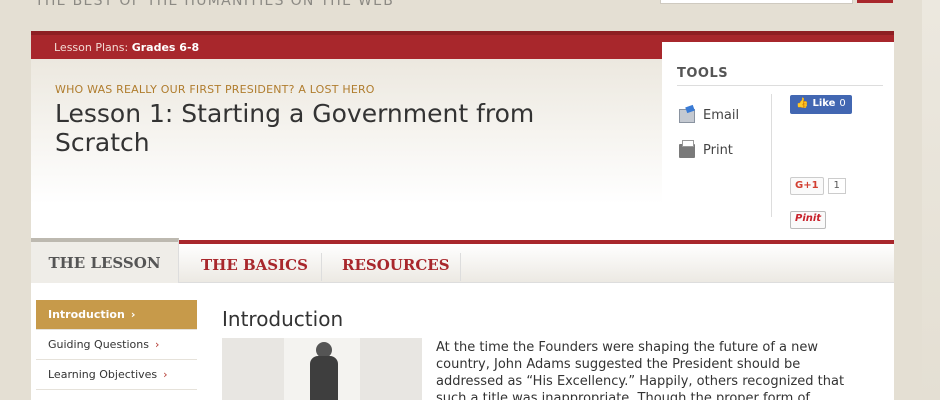 The width and height of the screenshot is (940, 400). Describe the element at coordinates (836, 186) in the screenshot. I see `google-plus-count: 1` at that location.